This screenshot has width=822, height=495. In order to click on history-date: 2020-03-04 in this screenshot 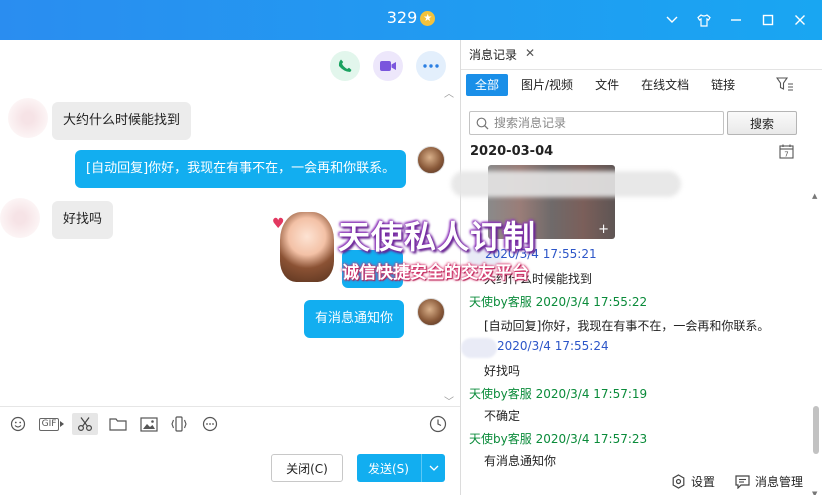, I will do `click(512, 151)`.